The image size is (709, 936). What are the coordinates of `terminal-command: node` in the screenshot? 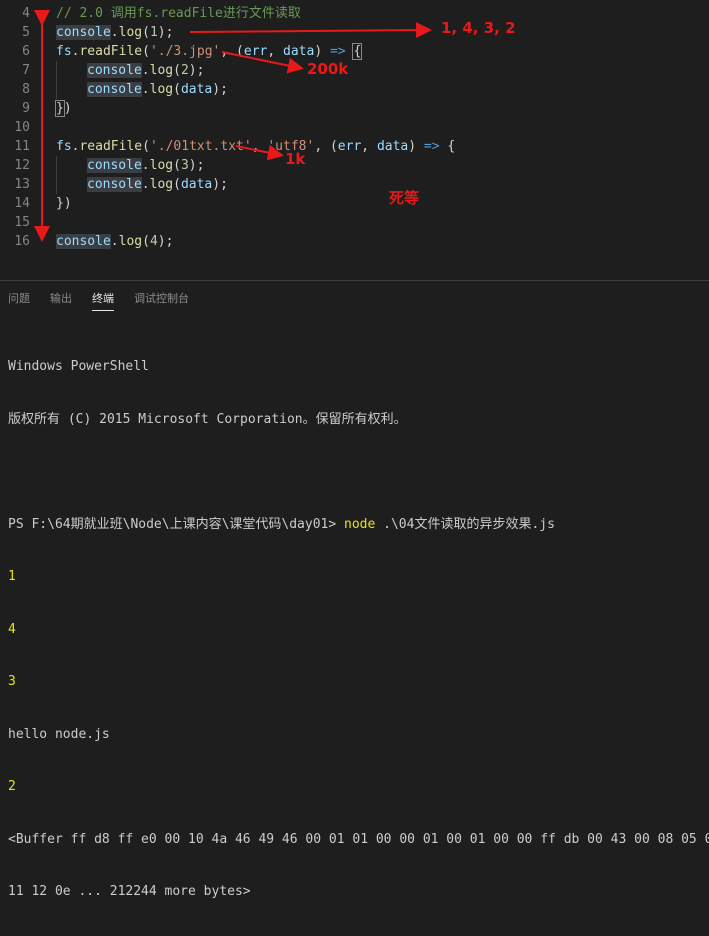 It's located at (360, 524).